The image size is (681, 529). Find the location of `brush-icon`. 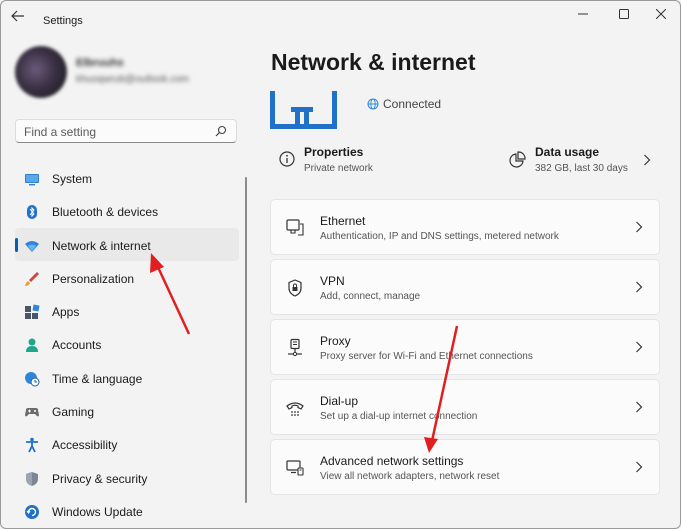

brush-icon is located at coordinates (32, 278).